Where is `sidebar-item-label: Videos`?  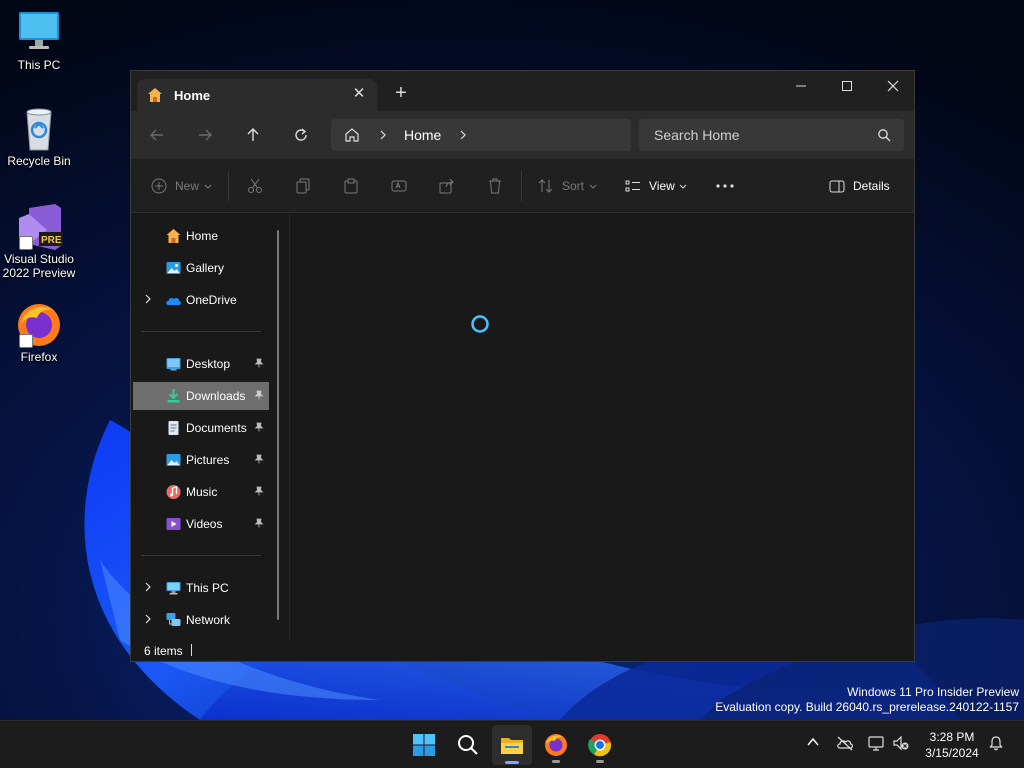 sidebar-item-label: Videos is located at coordinates (204, 524).